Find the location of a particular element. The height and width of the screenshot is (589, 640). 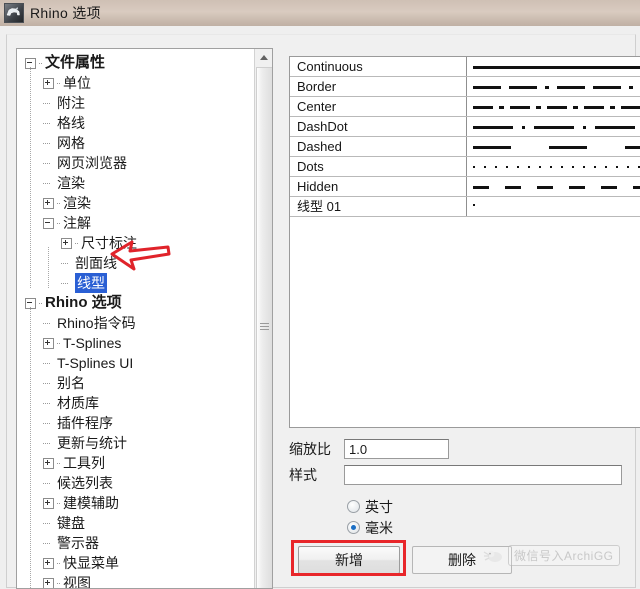

linetype-row: DashDot is located at coordinates (465, 127).